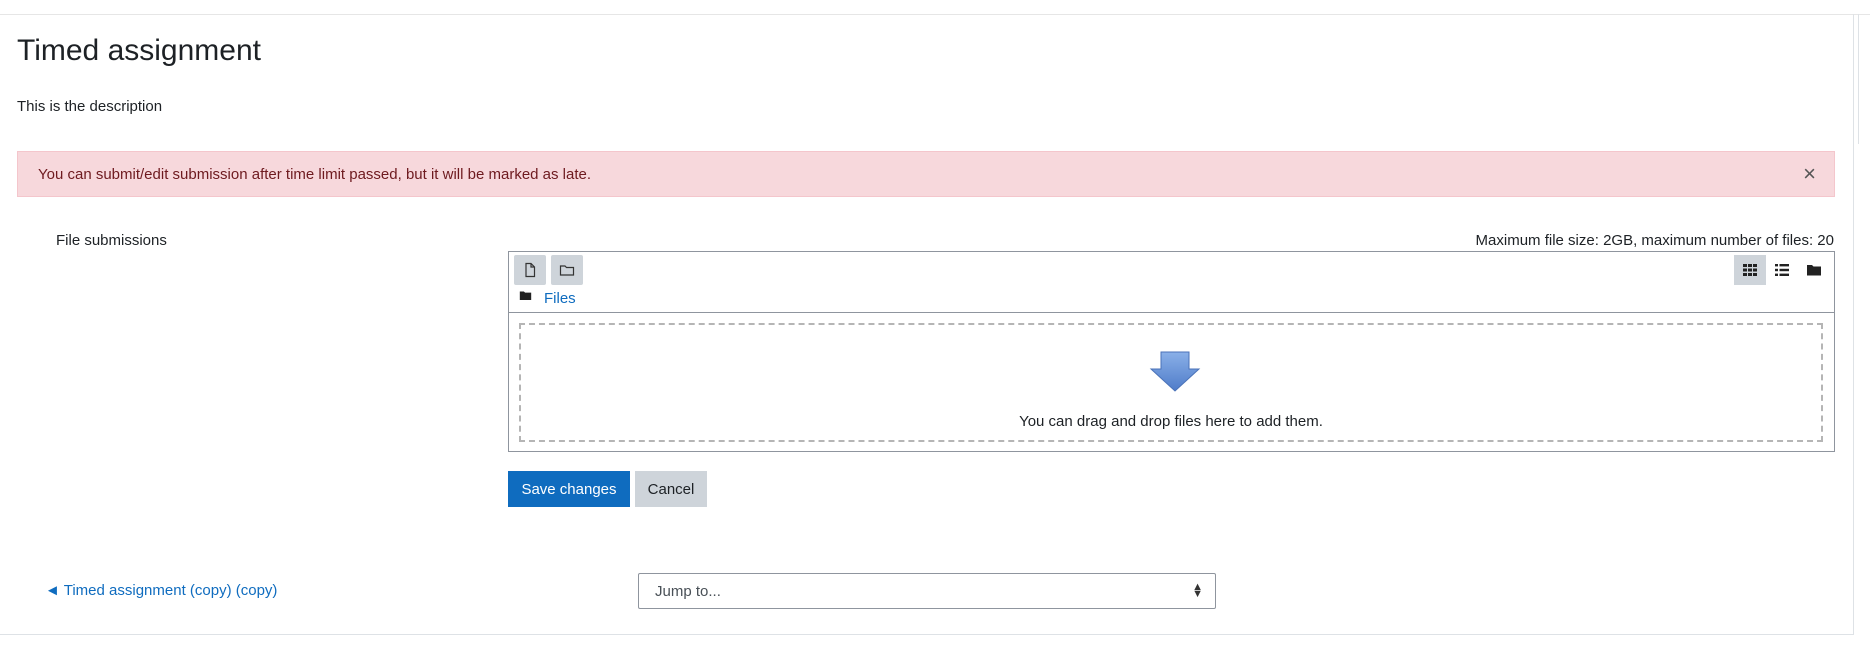 This screenshot has height=649, width=1870. Describe the element at coordinates (1750, 270) in the screenshot. I see `grid-view-icon` at that location.